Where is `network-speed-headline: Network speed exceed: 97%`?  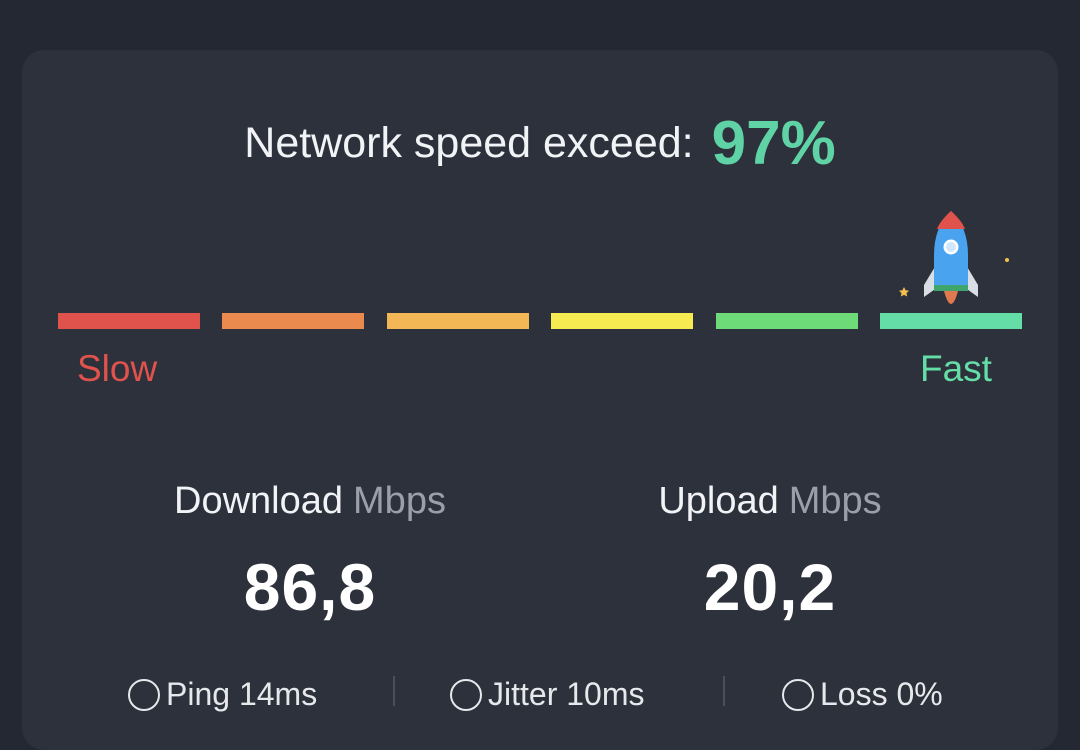
network-speed-headline: Network speed exceed: 97% is located at coordinates (540, 143).